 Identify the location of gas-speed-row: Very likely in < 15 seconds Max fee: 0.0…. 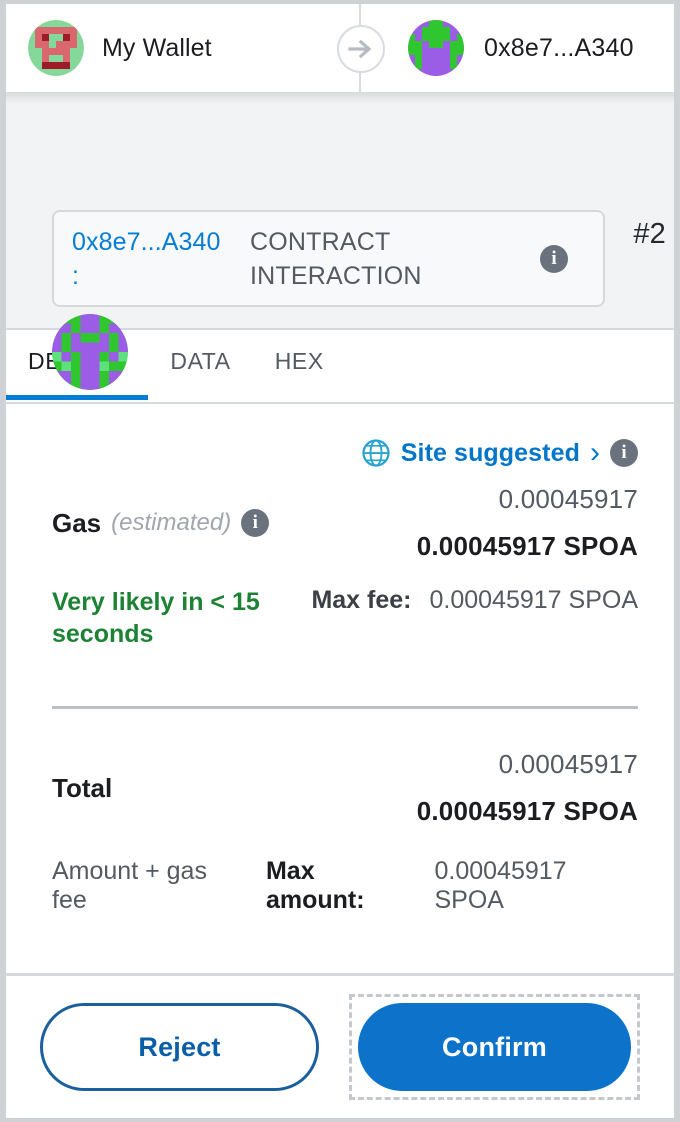
(340, 618).